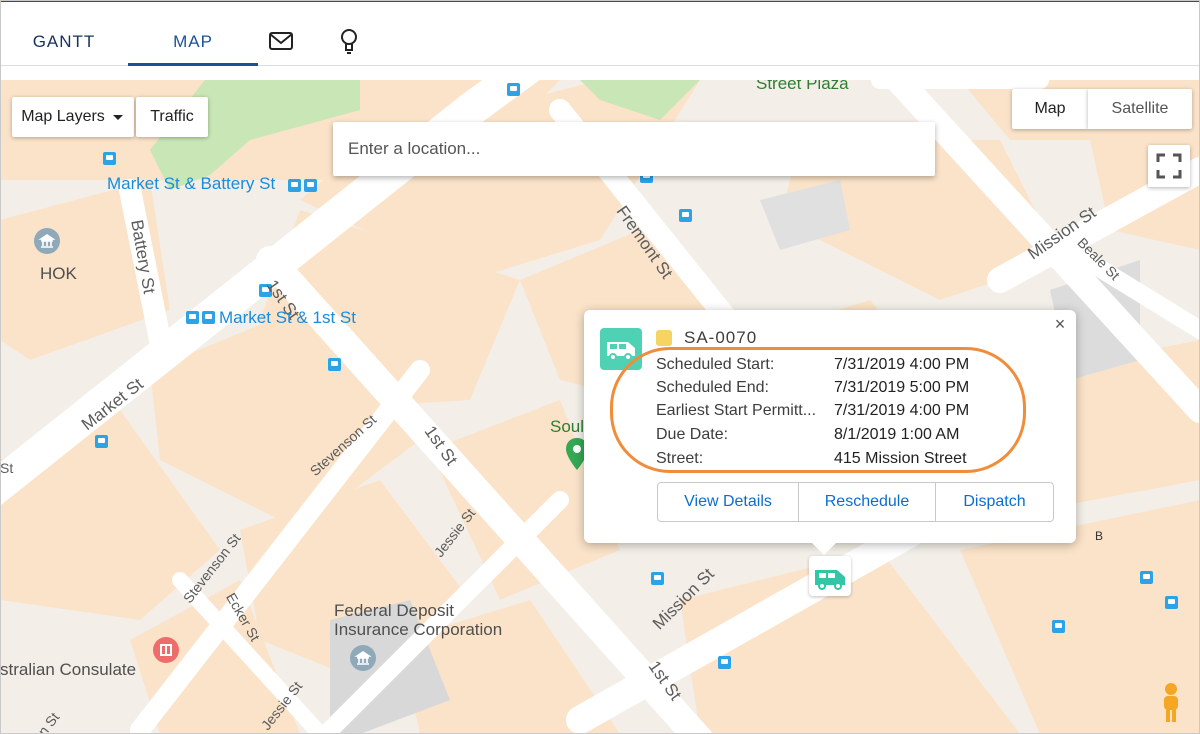  What do you see at coordinates (1099, 536) in the screenshot?
I see `label-b: B` at bounding box center [1099, 536].